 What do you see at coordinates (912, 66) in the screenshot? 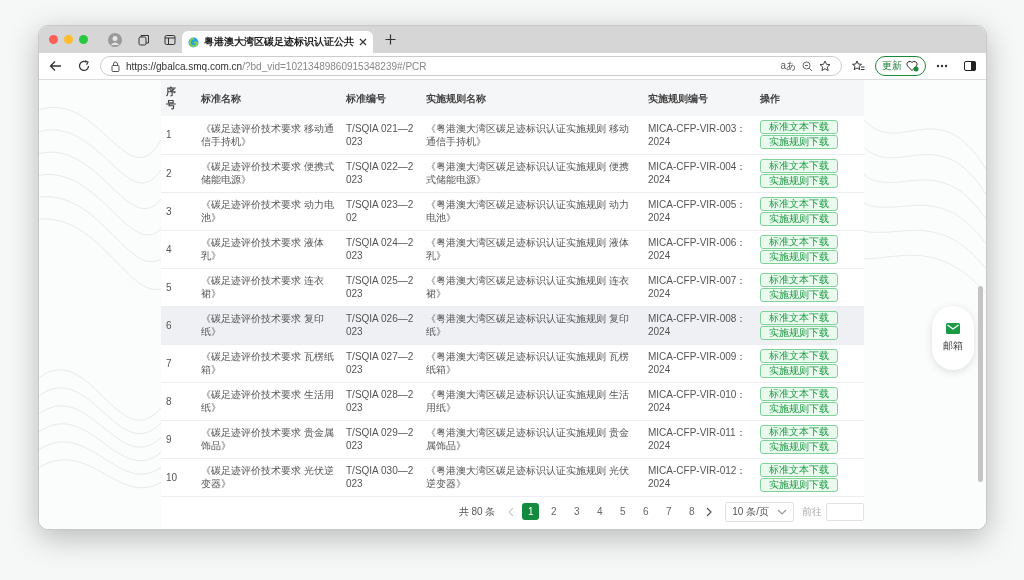
I see `heart-icon` at bounding box center [912, 66].